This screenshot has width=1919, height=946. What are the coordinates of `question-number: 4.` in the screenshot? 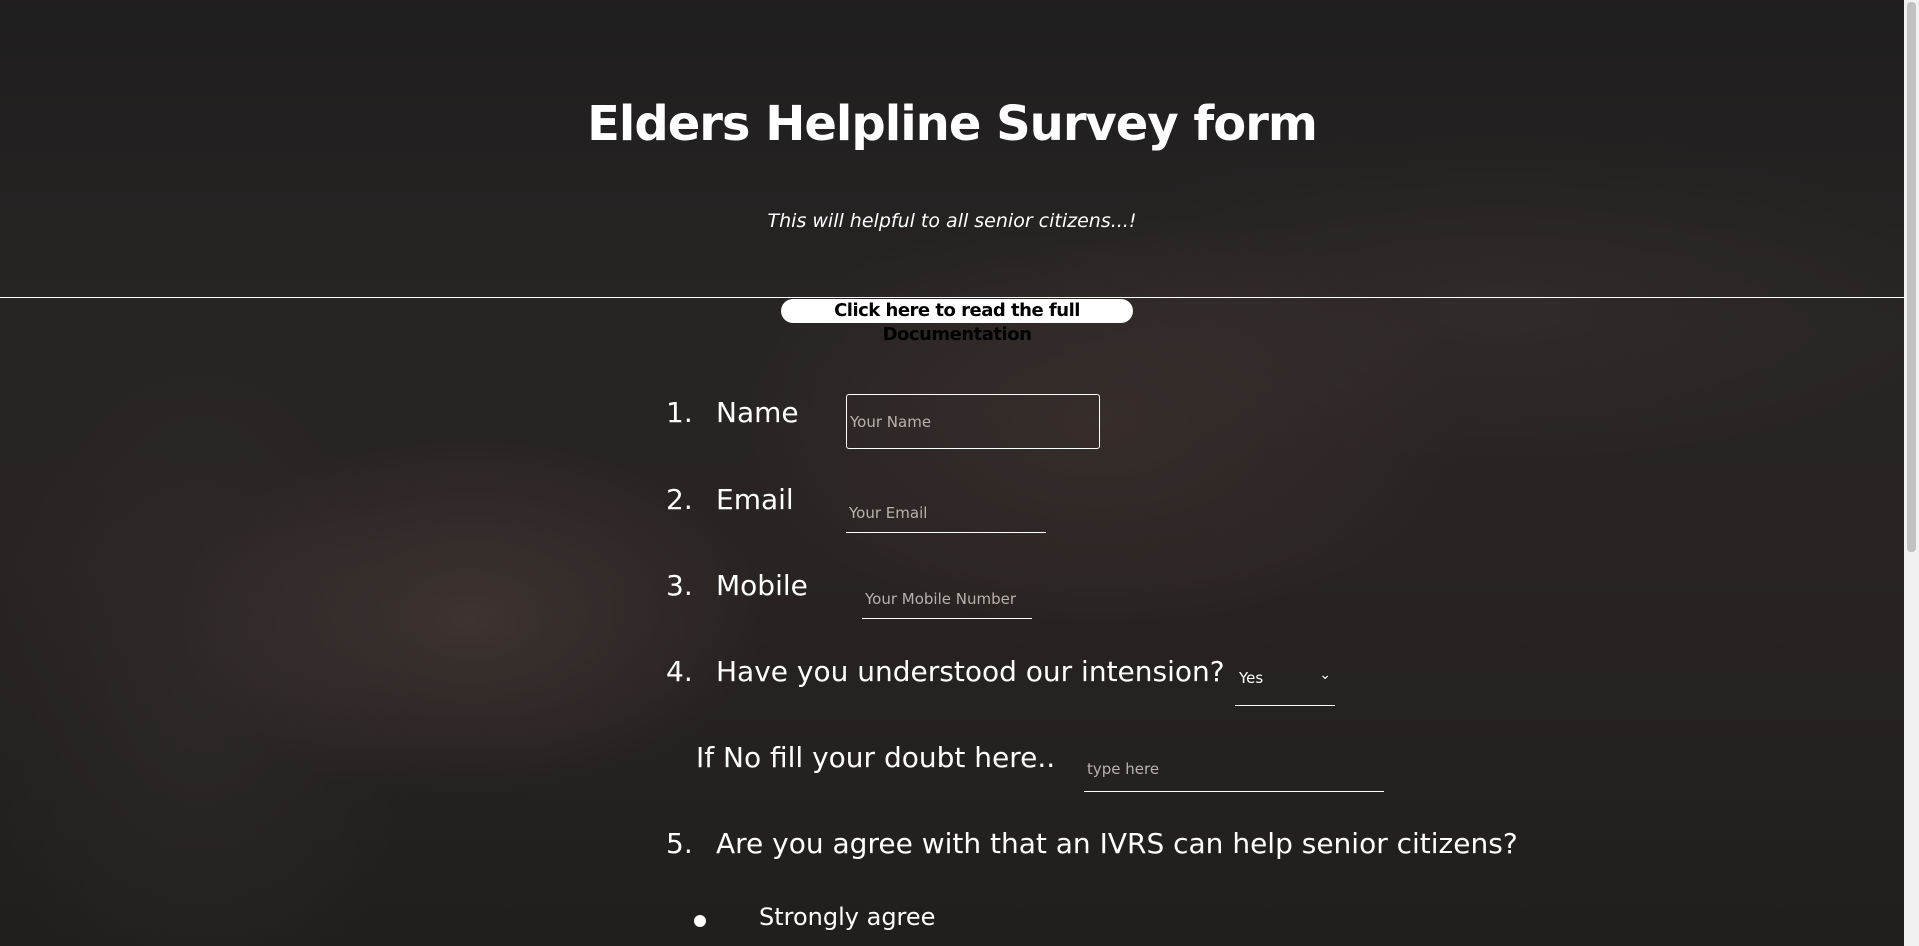 It's located at (679, 671).